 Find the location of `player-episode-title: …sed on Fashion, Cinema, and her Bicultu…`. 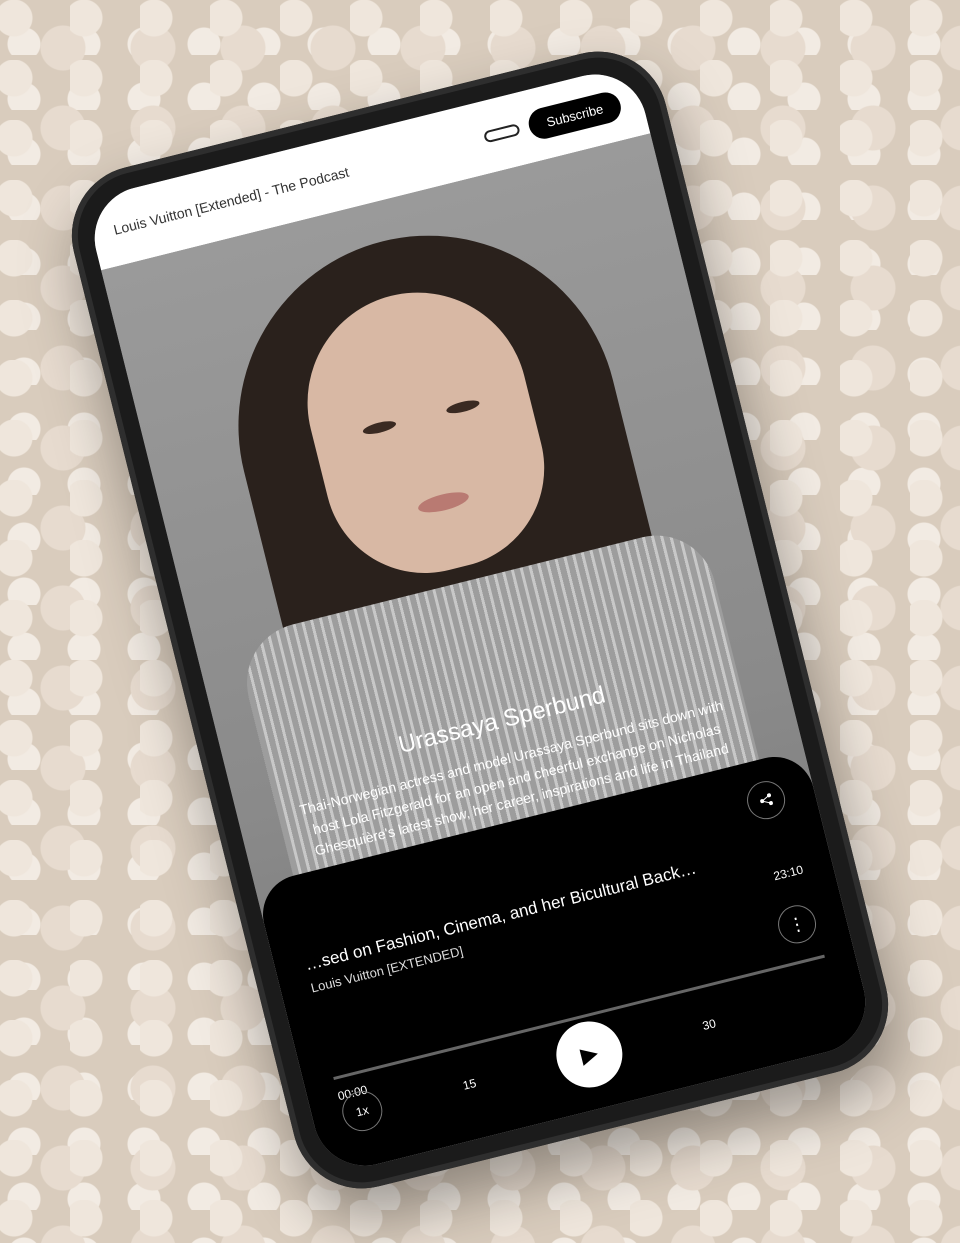

player-episode-title: …sed on Fashion, Cinema, and her Bicultu… is located at coordinates (500, 916).